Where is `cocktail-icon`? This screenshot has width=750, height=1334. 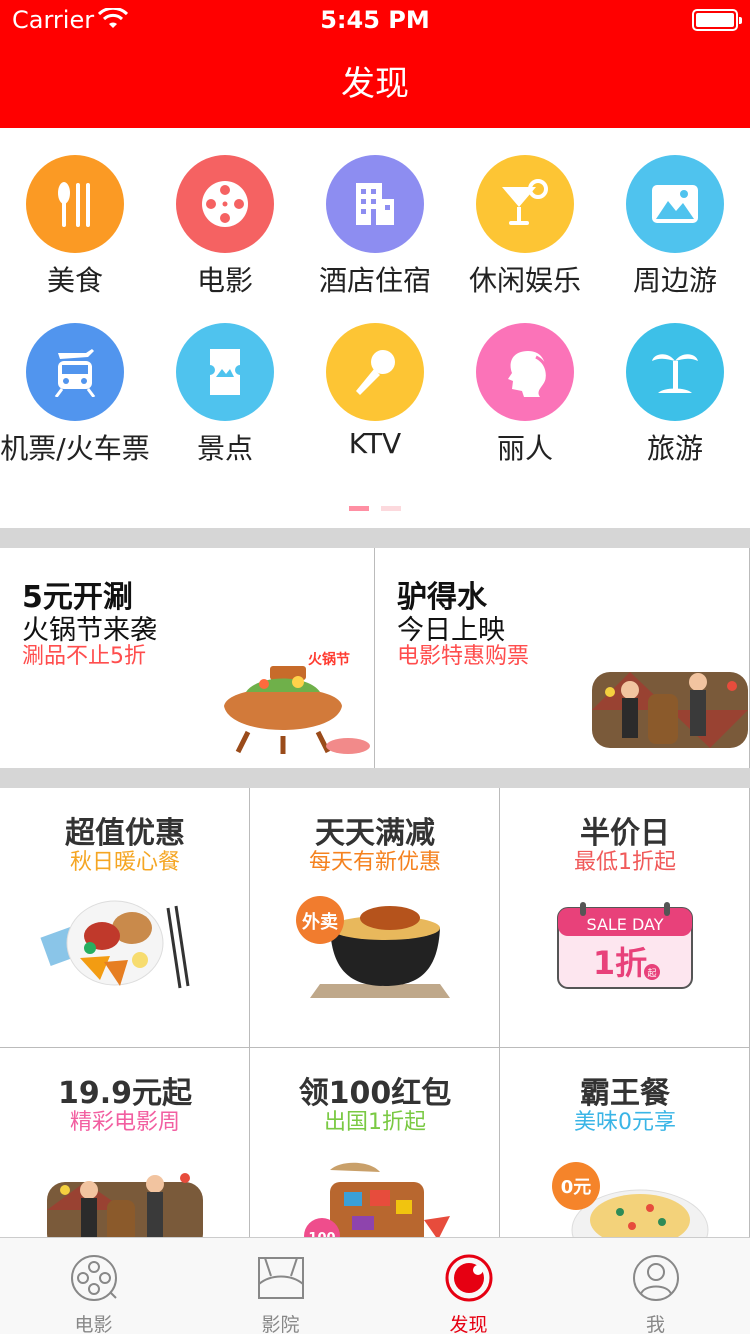
cocktail-icon is located at coordinates (525, 204).